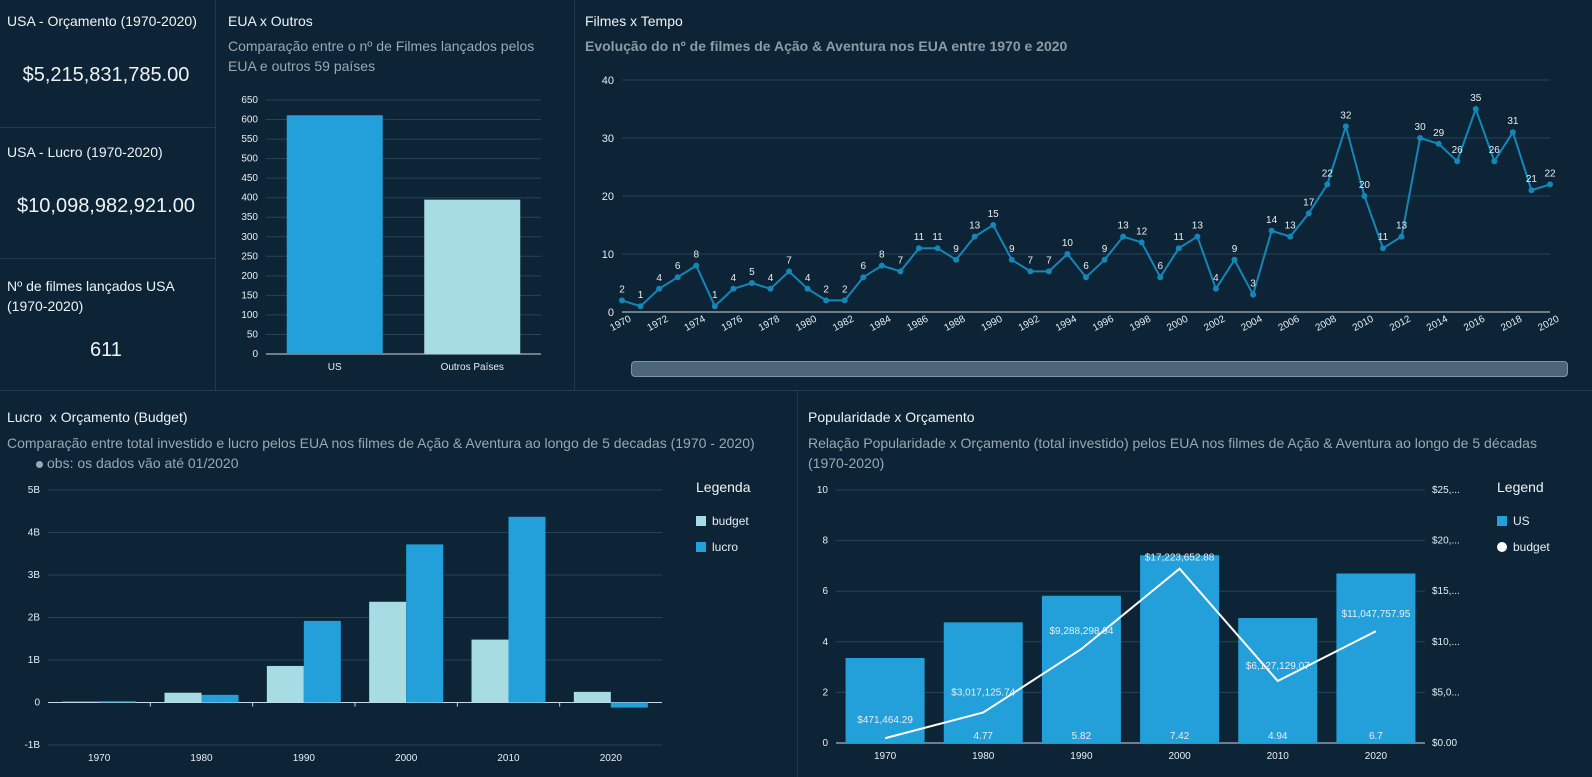  What do you see at coordinates (696, 255) in the screenshot?
I see `data-label: 8` at bounding box center [696, 255].